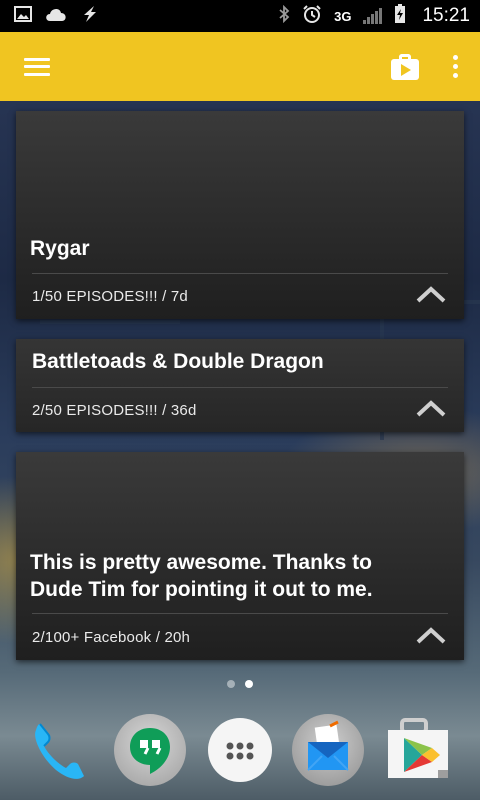 This screenshot has width=480, height=800. I want to click on card-meta: 1/50 EPISODES!!! / 7d, so click(110, 296).